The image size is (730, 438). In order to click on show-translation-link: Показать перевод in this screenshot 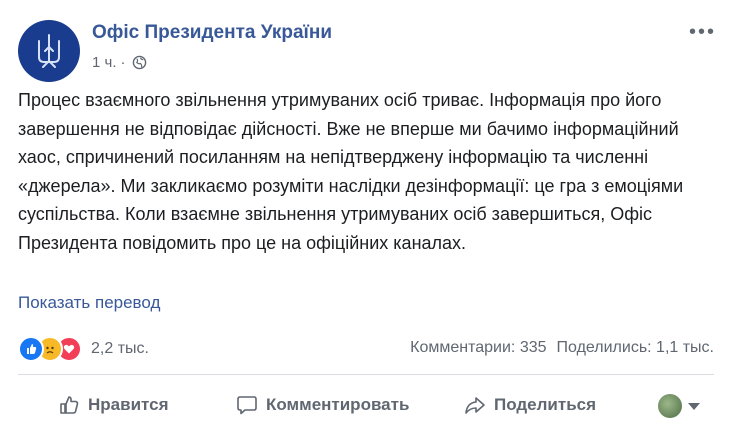, I will do `click(89, 303)`.